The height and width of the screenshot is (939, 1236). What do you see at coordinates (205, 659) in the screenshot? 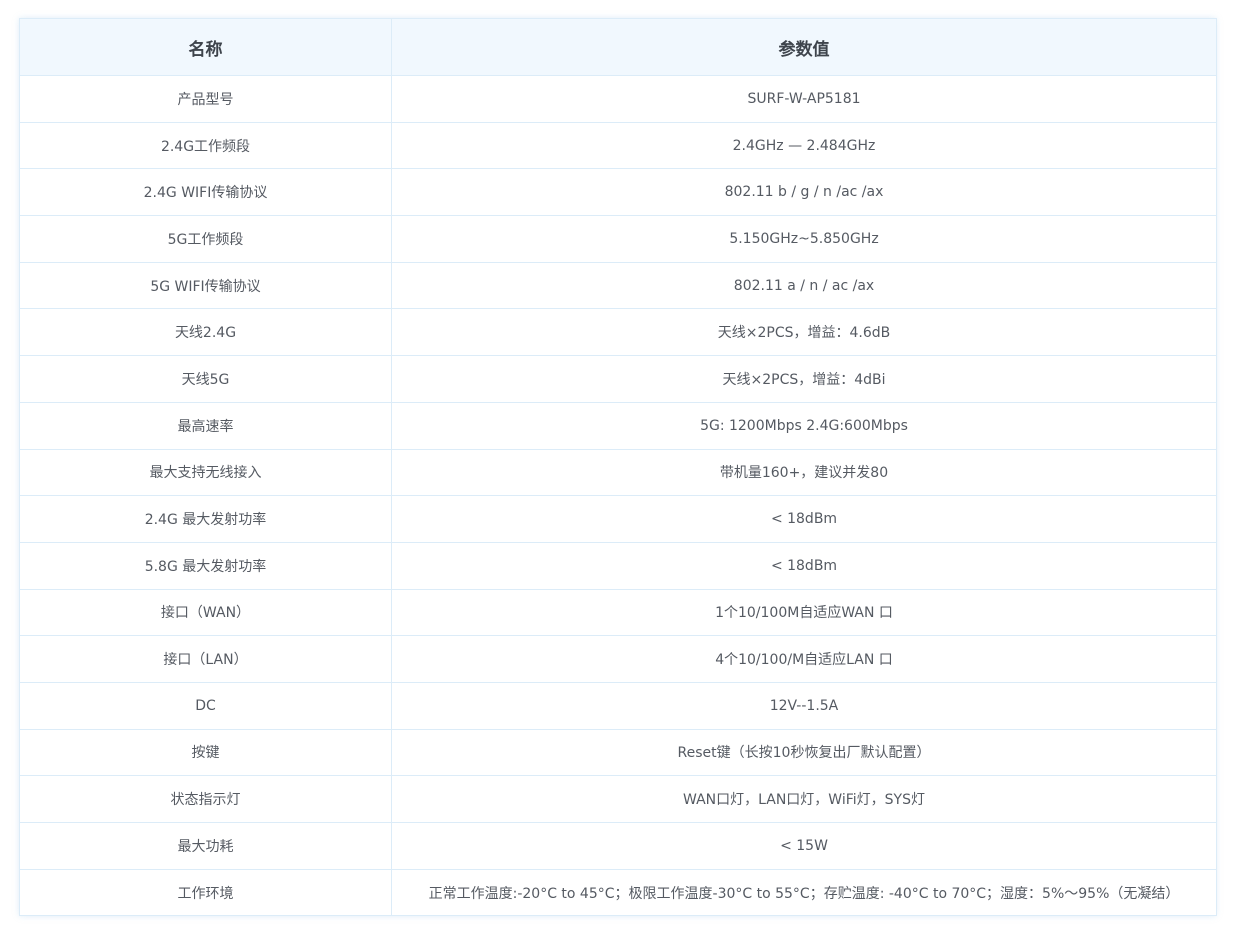
I see `param-name-cell: 接口（LAN）` at bounding box center [205, 659].